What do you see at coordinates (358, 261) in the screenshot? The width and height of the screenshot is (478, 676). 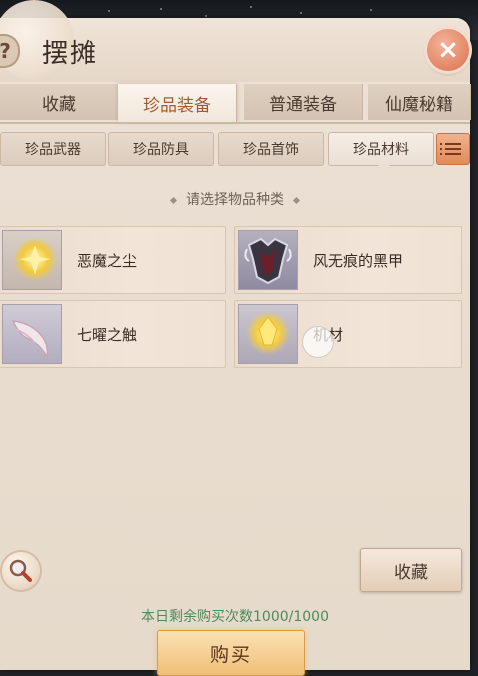 I see `category-label: 风无痕的黑甲` at bounding box center [358, 261].